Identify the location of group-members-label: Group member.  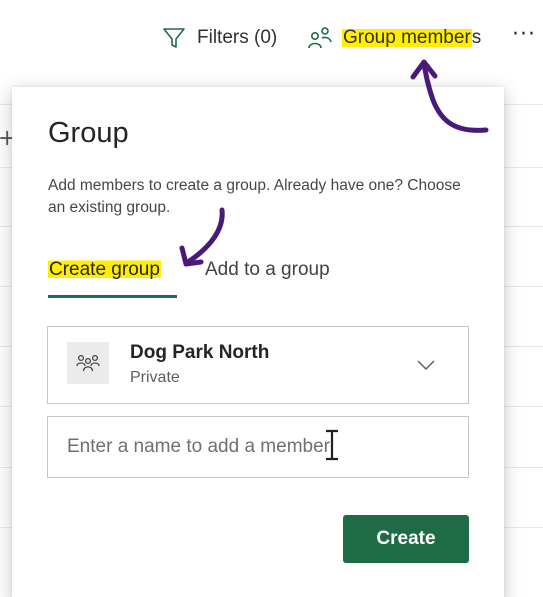
(407, 38).